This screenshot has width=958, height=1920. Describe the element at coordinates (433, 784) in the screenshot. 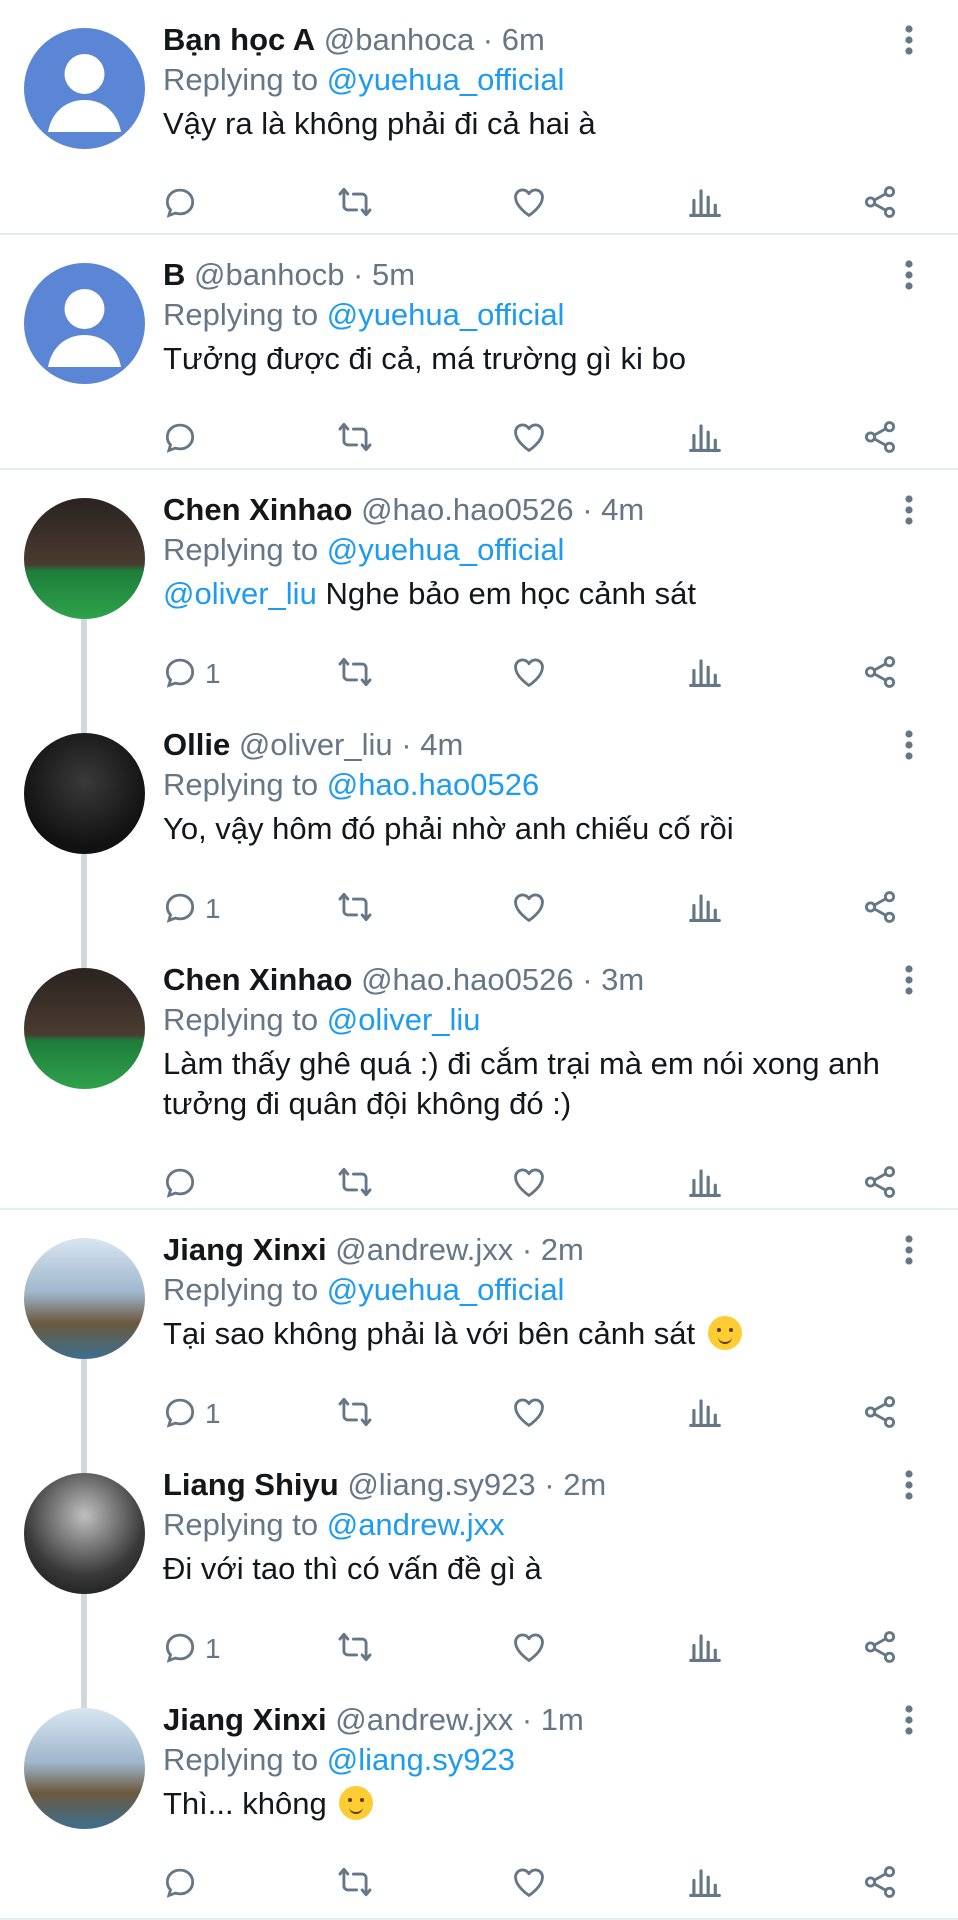

I see `replying-to-handle: @hao.hao0526` at that location.